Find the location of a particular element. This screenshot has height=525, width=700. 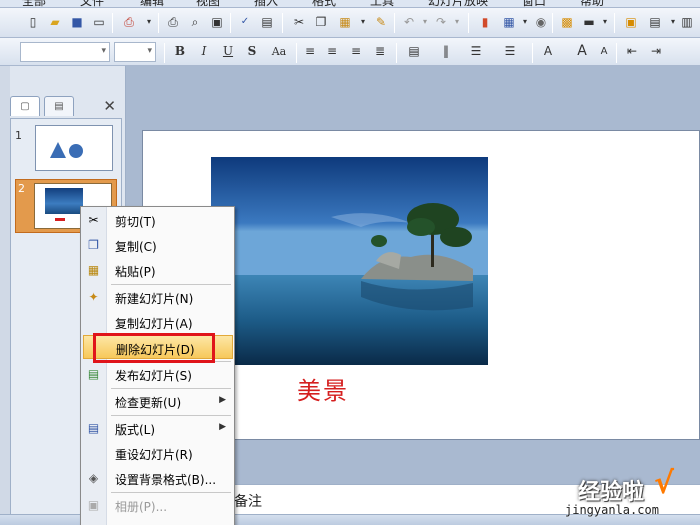

research-icon: ▣ is located at coordinates (217, 22).